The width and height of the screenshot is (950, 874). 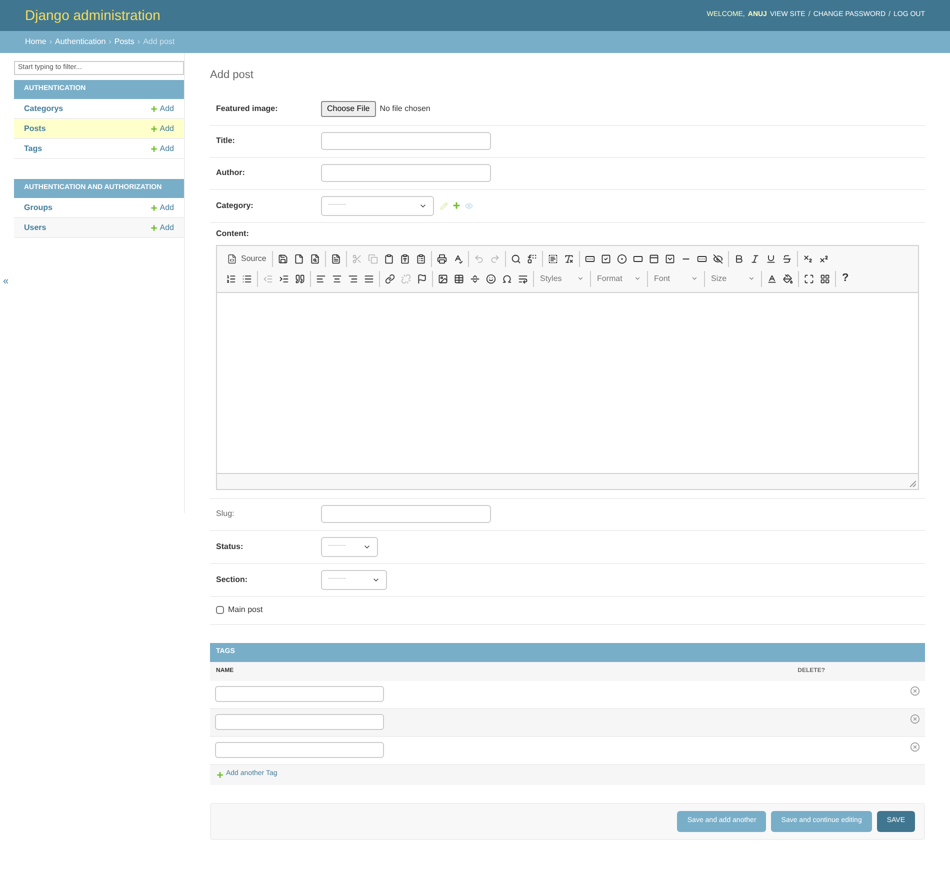 What do you see at coordinates (38, 208) in the screenshot?
I see `model-link: Groups` at bounding box center [38, 208].